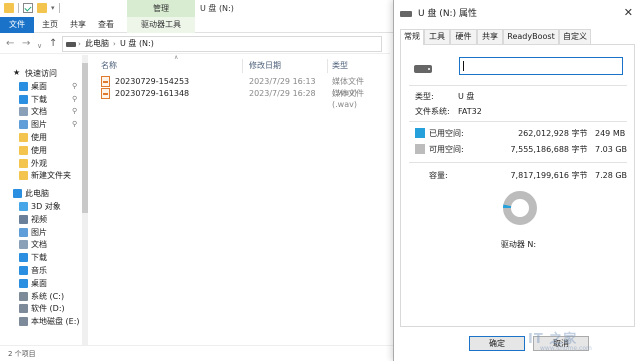  What do you see at coordinates (531, 36) in the screenshot?
I see `tab-readyboost: ReadyBoost` at bounding box center [531, 36].